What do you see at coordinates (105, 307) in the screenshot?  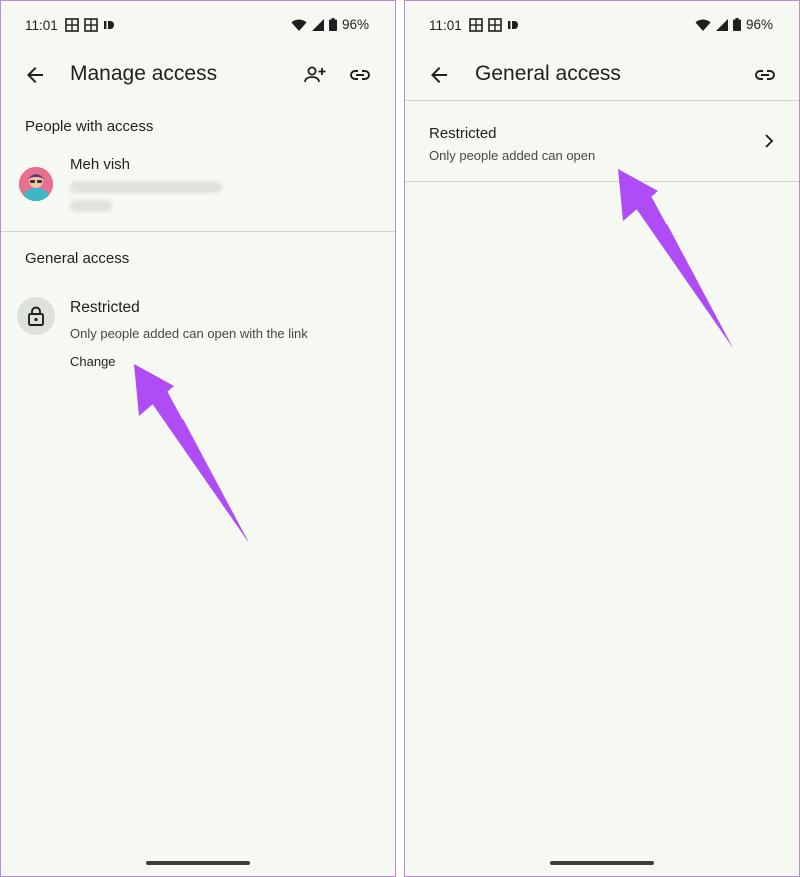 I see `access-level-title: Restricted` at bounding box center [105, 307].